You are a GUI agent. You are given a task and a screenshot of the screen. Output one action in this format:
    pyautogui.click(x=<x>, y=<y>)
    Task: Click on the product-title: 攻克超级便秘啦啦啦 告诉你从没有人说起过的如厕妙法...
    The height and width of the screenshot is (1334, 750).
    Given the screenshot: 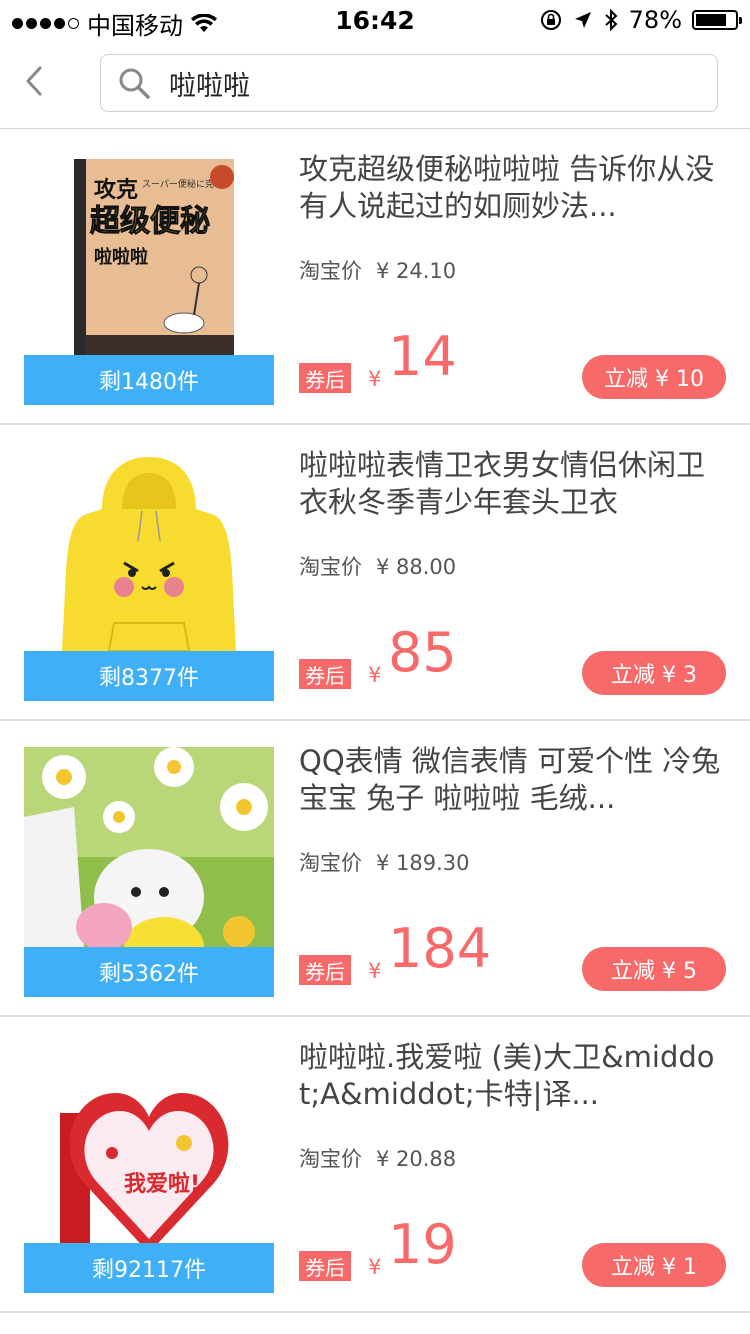 What is the action you would take?
    pyautogui.click(x=511, y=188)
    